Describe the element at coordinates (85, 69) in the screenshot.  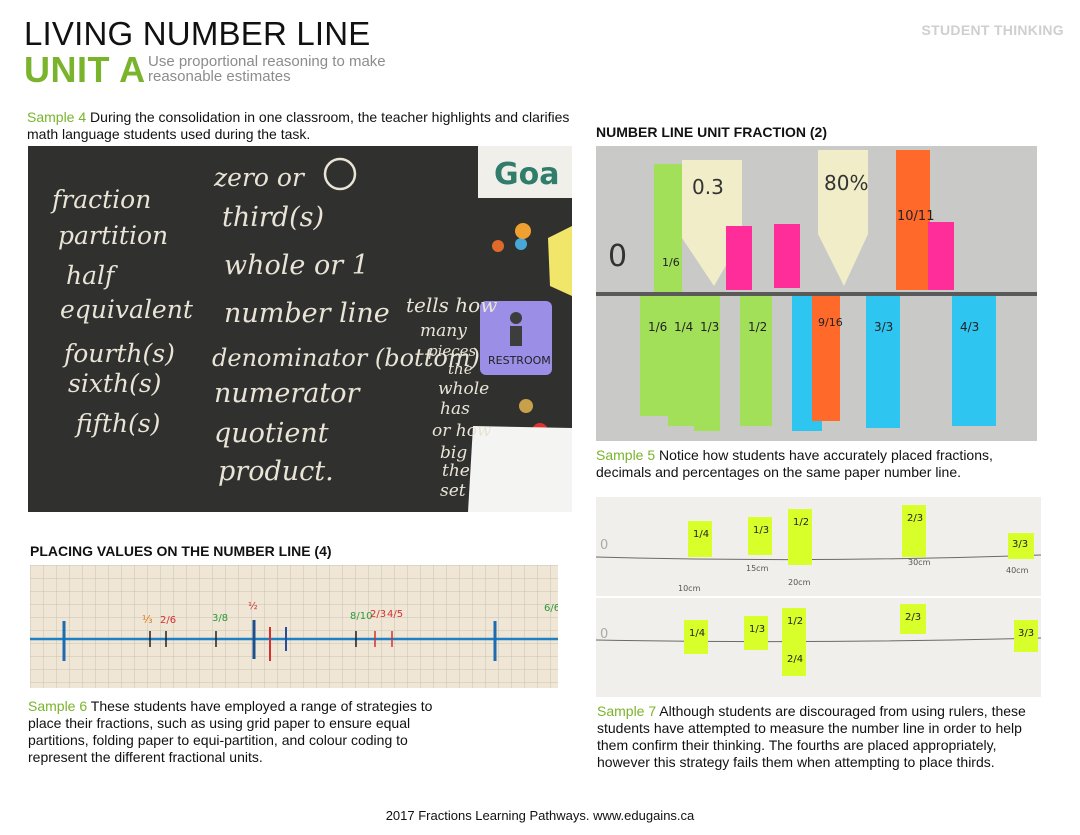
I see `unit-label: UNIT A` at that location.